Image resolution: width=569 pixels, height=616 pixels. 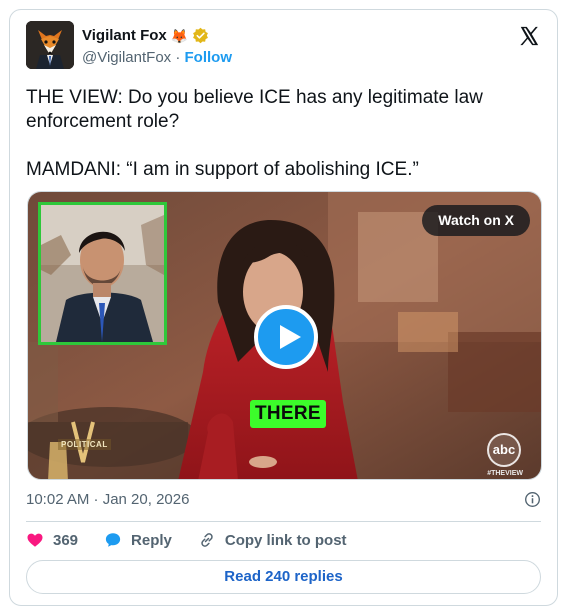 I want to click on link-icon, so click(x=207, y=540).